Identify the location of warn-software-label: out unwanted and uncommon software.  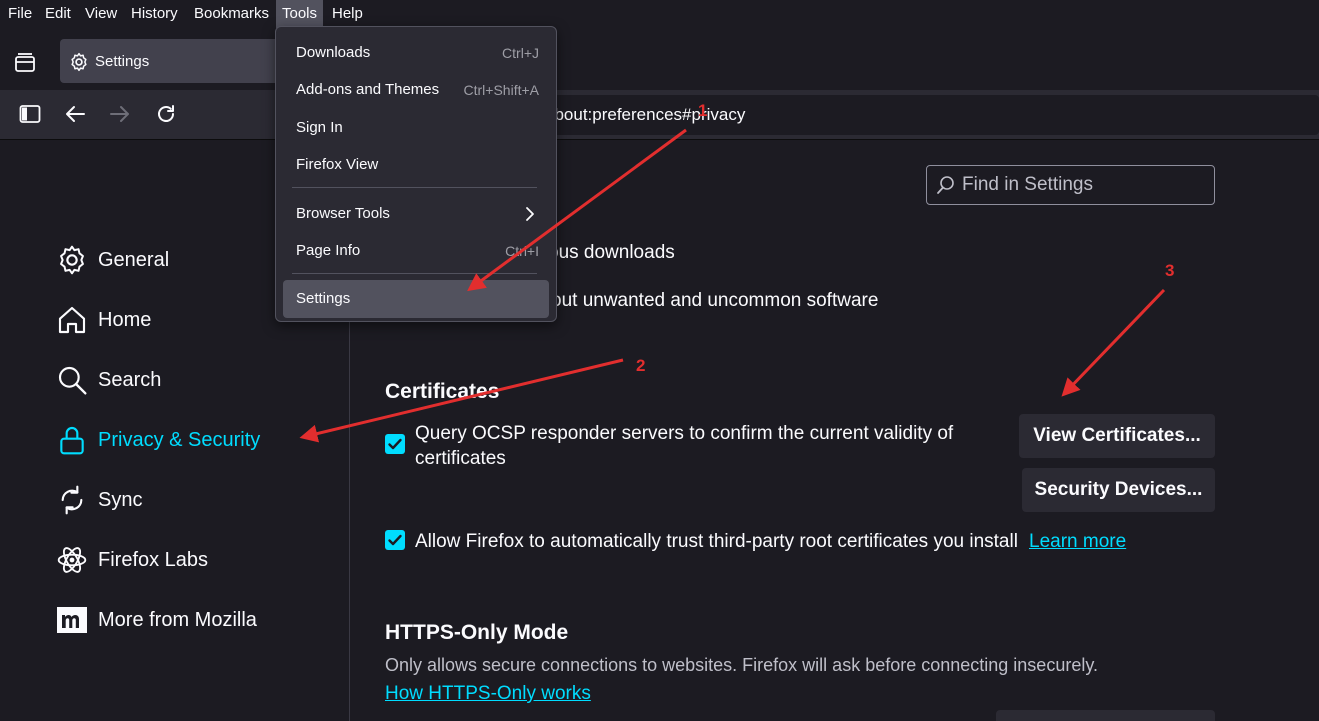
(715, 300).